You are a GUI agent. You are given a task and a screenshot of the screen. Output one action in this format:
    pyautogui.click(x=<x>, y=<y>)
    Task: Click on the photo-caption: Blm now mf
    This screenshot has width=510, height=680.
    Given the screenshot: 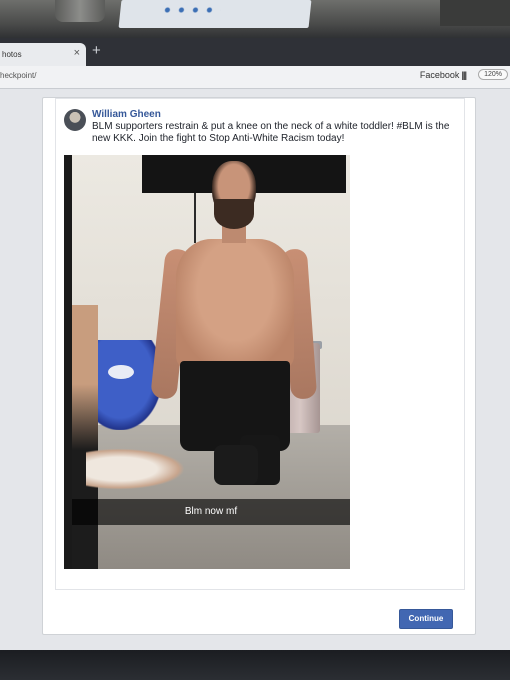 What is the action you would take?
    pyautogui.click(x=211, y=511)
    